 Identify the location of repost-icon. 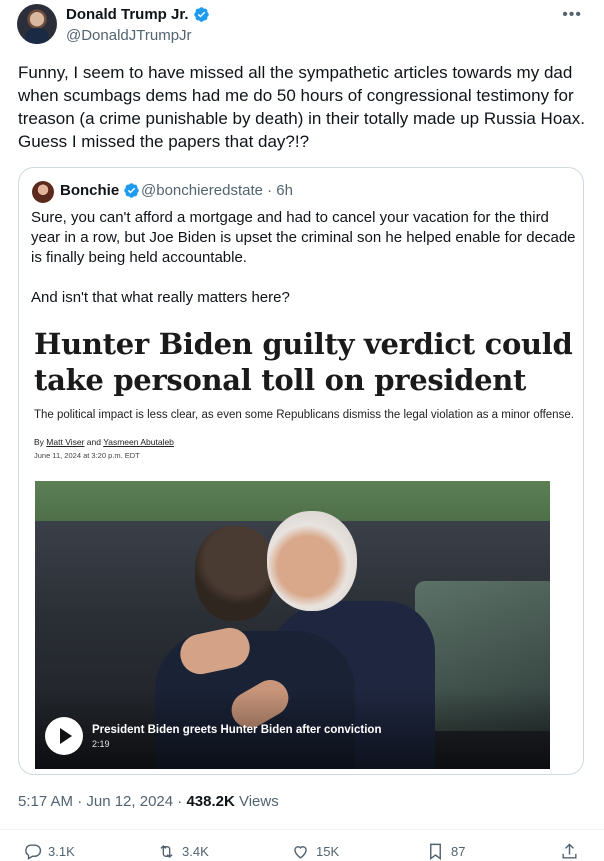
(166, 851).